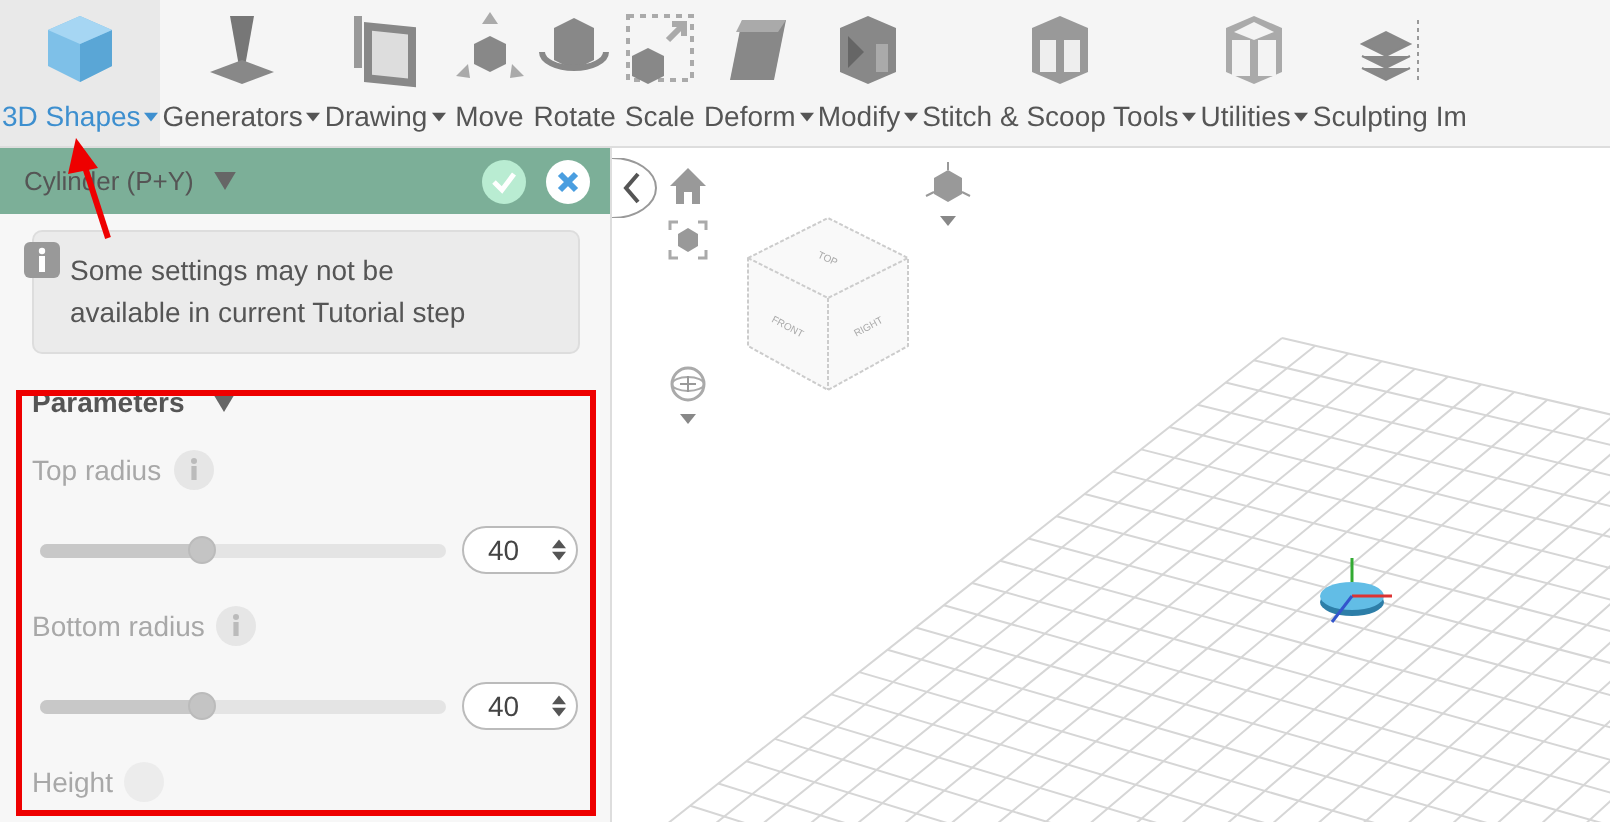 The width and height of the screenshot is (1610, 822). Describe the element at coordinates (489, 73) in the screenshot. I see `toolbar-button: Move` at that location.